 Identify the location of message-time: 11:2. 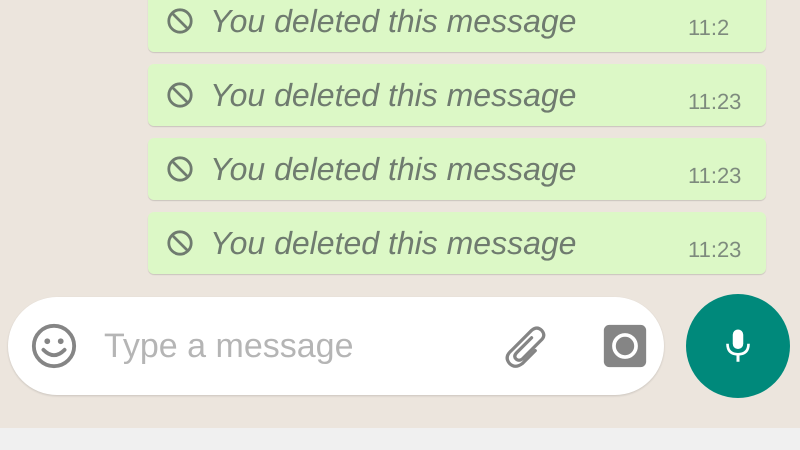
(709, 28).